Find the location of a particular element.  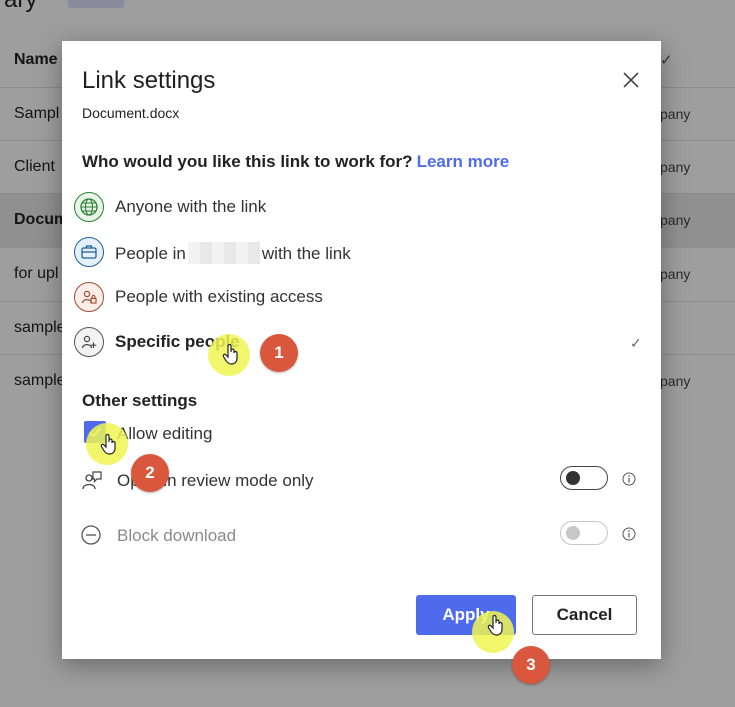

step-badge: 2 is located at coordinates (150, 473).